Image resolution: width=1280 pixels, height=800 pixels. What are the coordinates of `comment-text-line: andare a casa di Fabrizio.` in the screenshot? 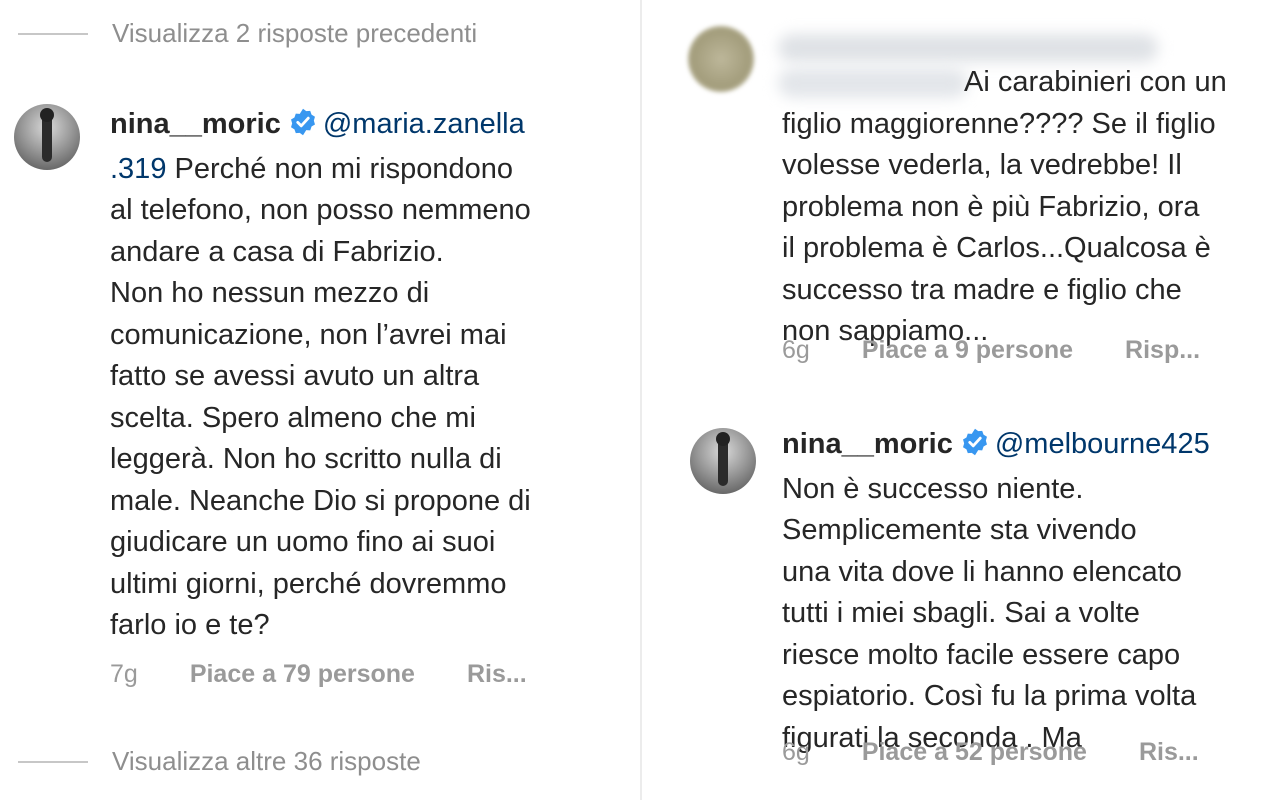 It's located at (277, 251).